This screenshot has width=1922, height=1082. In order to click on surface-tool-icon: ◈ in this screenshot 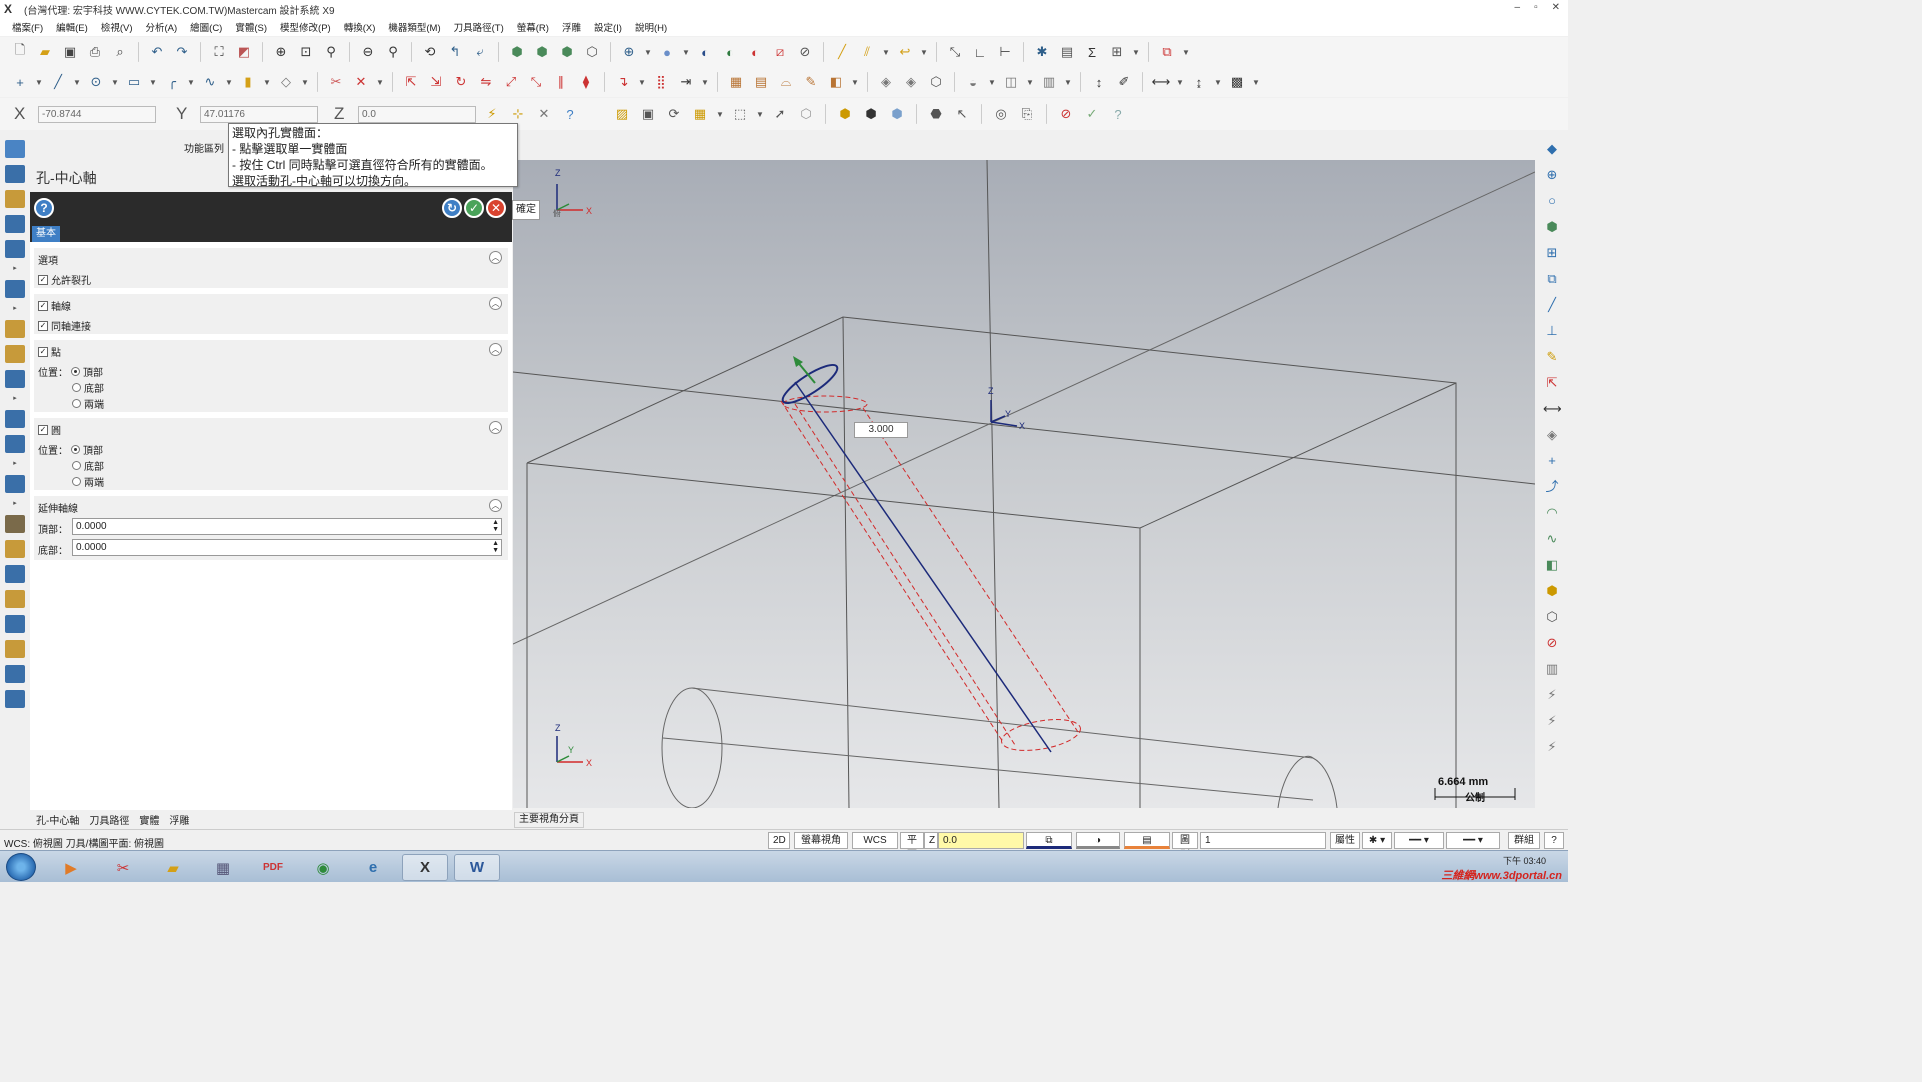, I will do `click(1552, 435)`.